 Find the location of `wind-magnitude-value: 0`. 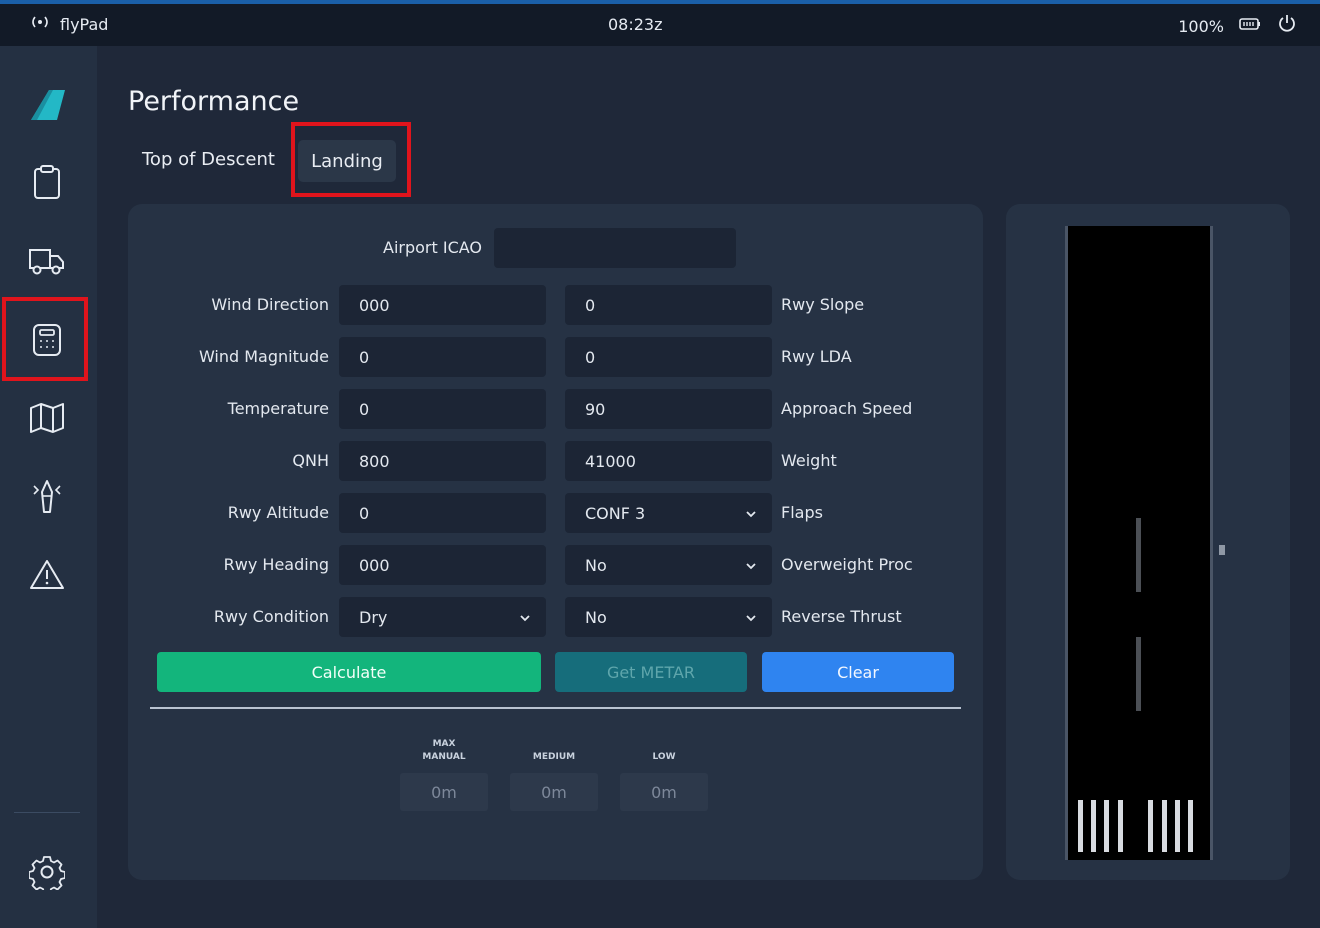

wind-magnitude-value: 0 is located at coordinates (364, 357).